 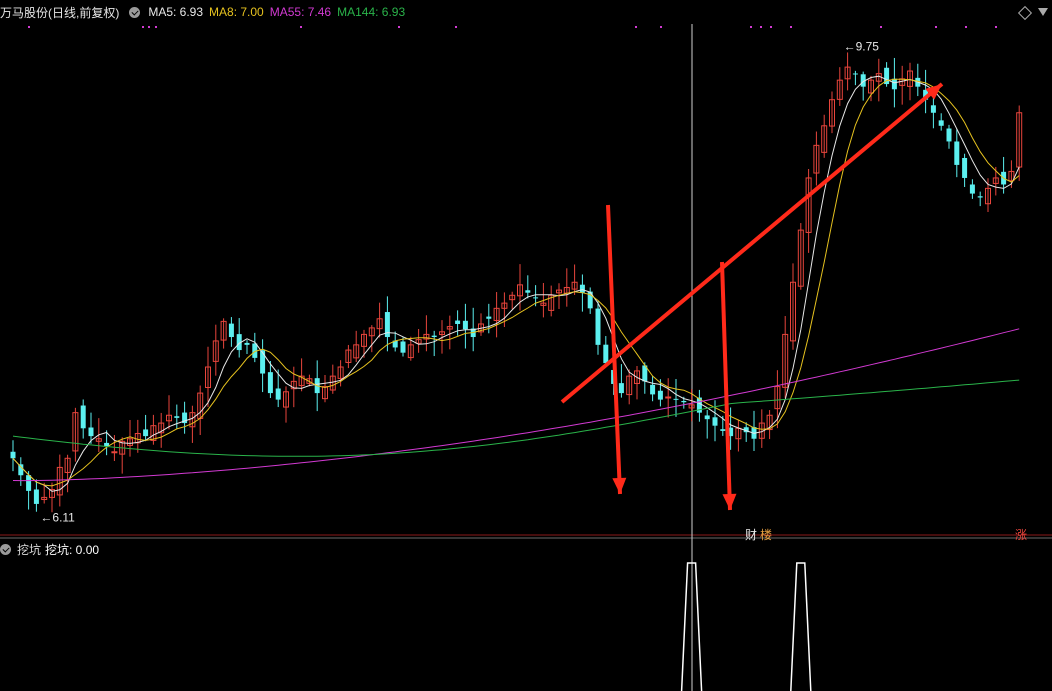 What do you see at coordinates (751, 534) in the screenshot?
I see `cai-marker: 财` at bounding box center [751, 534].